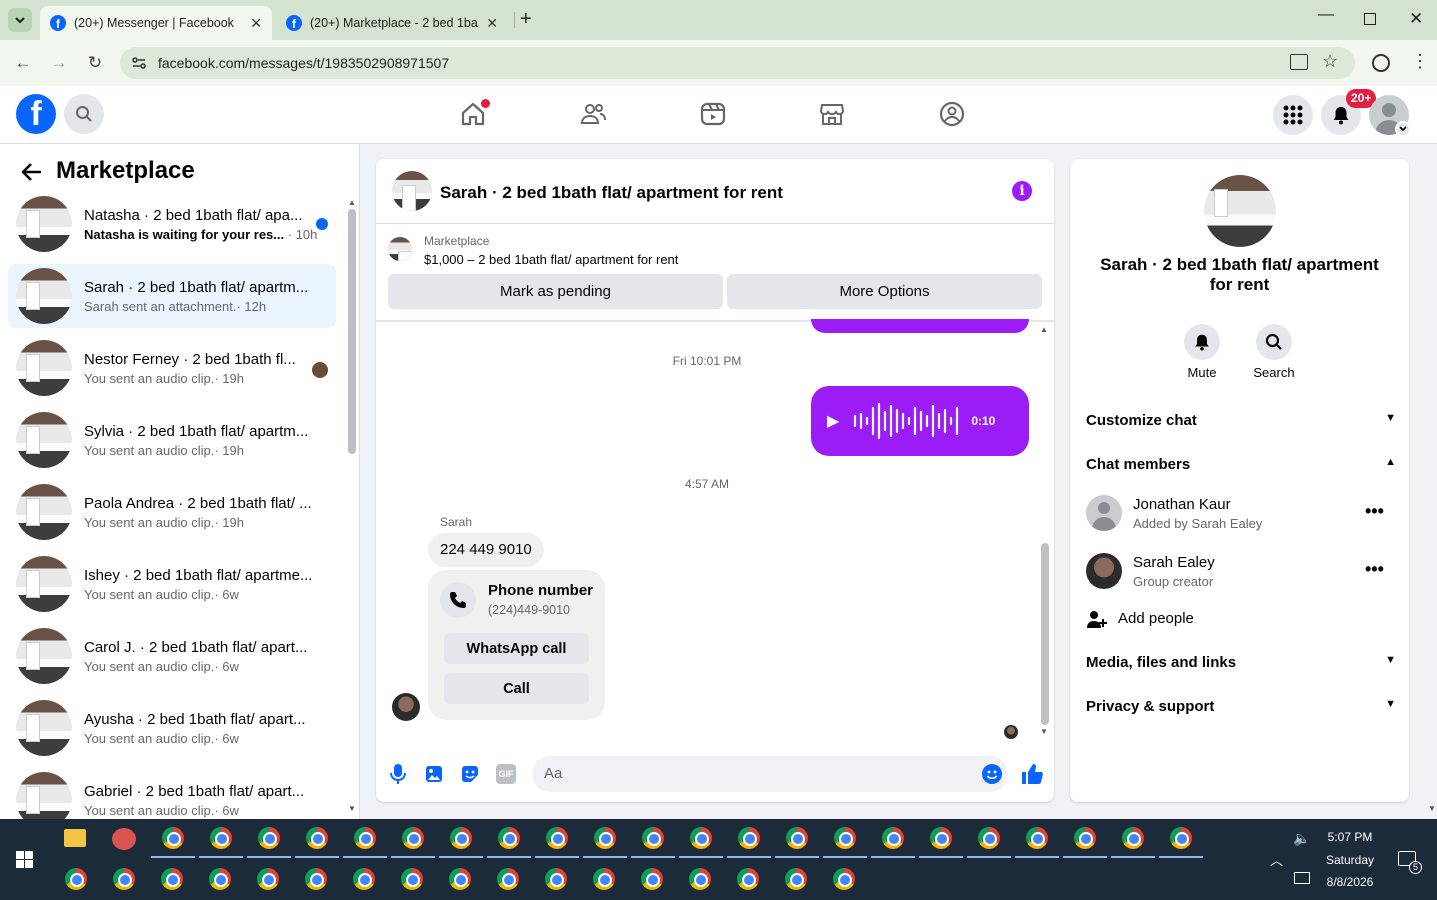 The width and height of the screenshot is (1437, 900). I want to click on video-nav-icon, so click(713, 114).